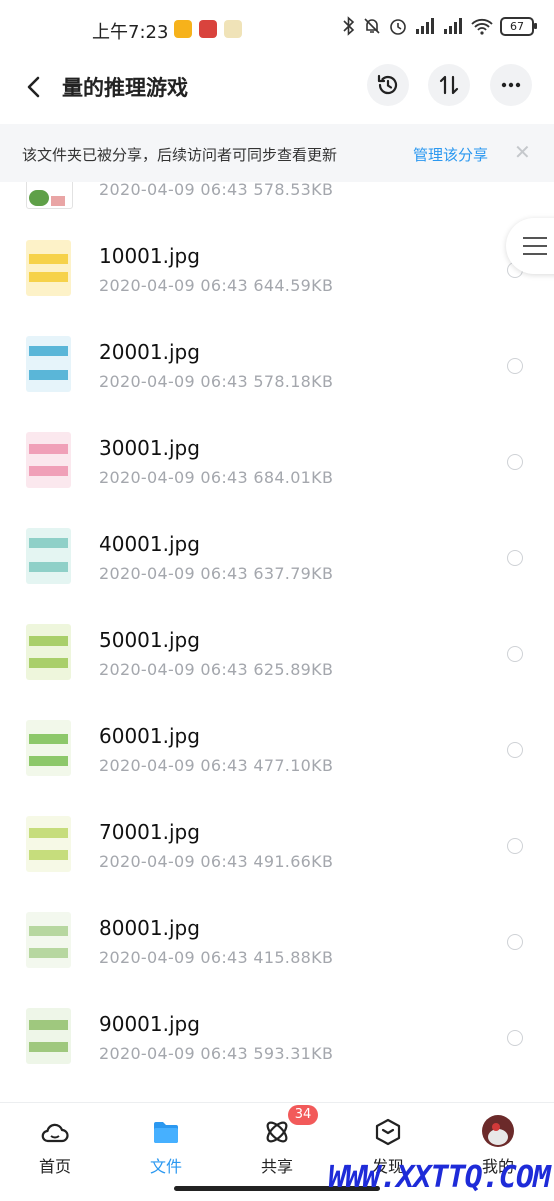 The width and height of the screenshot is (554, 1201). I want to click on floating-menu-button, so click(530, 246).